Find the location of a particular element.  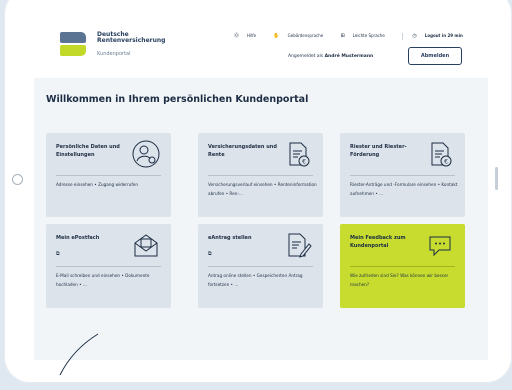

sign-language-link: ✋ Gebärdensprache is located at coordinates (302, 36).